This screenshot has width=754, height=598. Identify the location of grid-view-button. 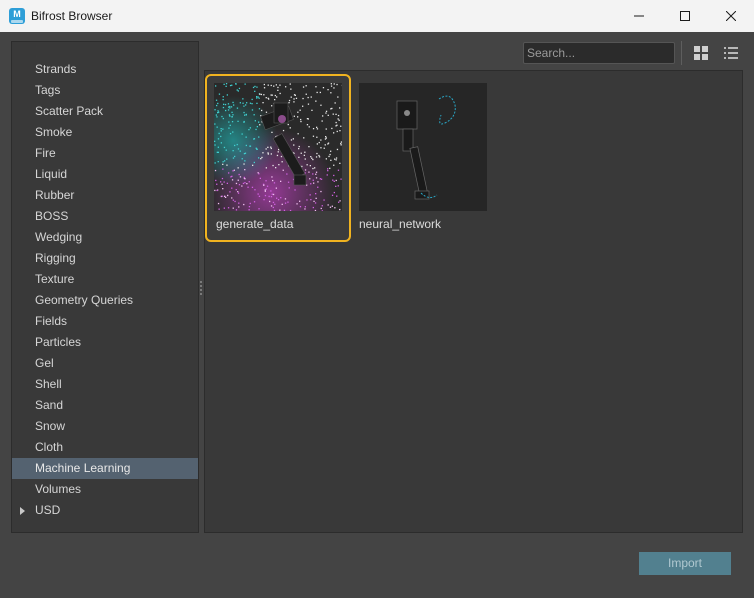
(701, 53).